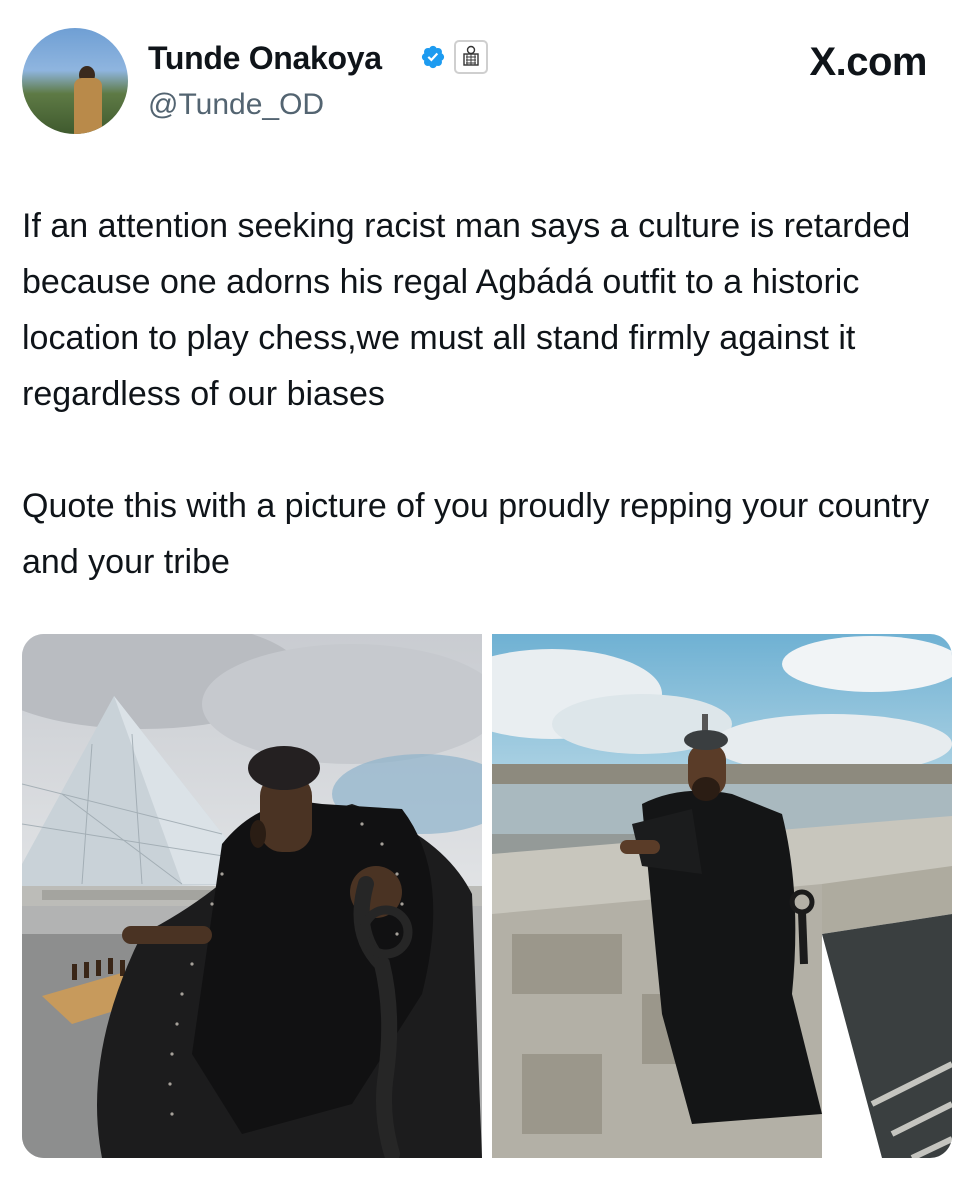 This screenshot has height=1200, width=971. I want to click on tweet-header: Tunde Onakoya @Tunde_OD X.com, so click(485, 75).